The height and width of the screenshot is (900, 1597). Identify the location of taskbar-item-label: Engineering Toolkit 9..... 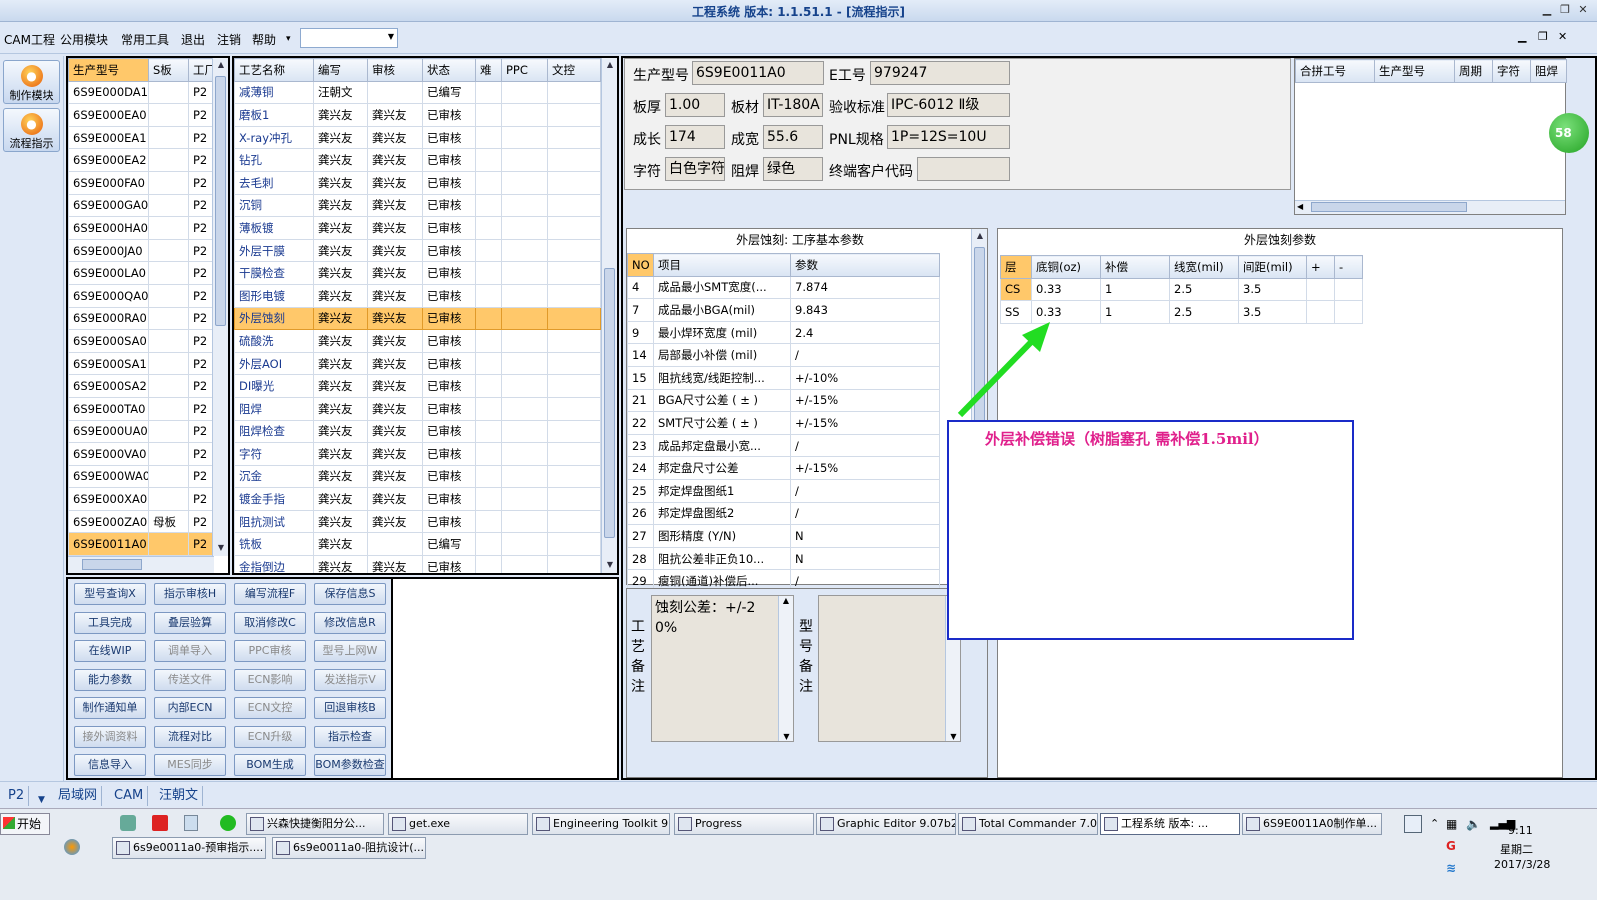
(611, 823).